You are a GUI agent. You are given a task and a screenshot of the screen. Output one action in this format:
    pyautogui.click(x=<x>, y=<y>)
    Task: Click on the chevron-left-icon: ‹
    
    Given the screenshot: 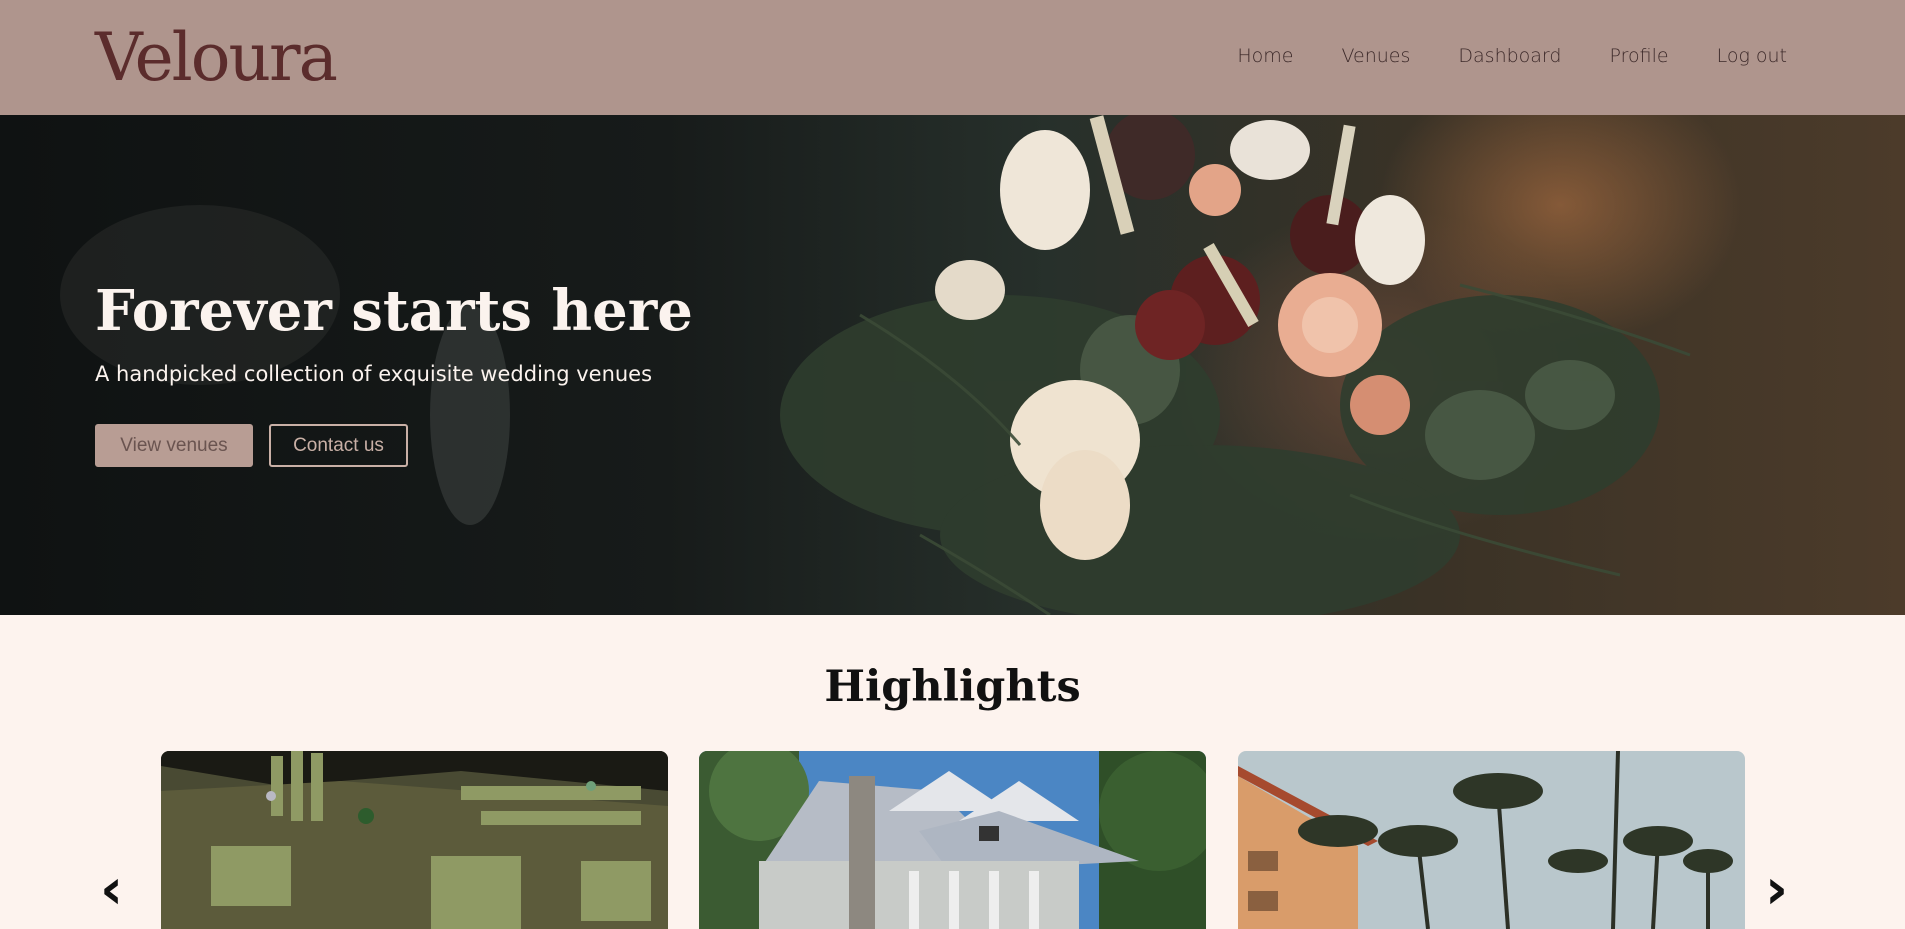 What is the action you would take?
    pyautogui.click(x=120, y=890)
    